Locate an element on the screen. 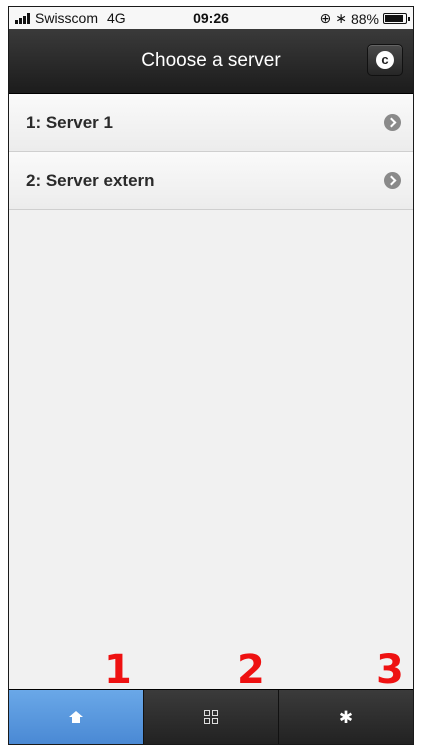 The image size is (422, 751). tab-qr-scan is located at coordinates (210, 717).